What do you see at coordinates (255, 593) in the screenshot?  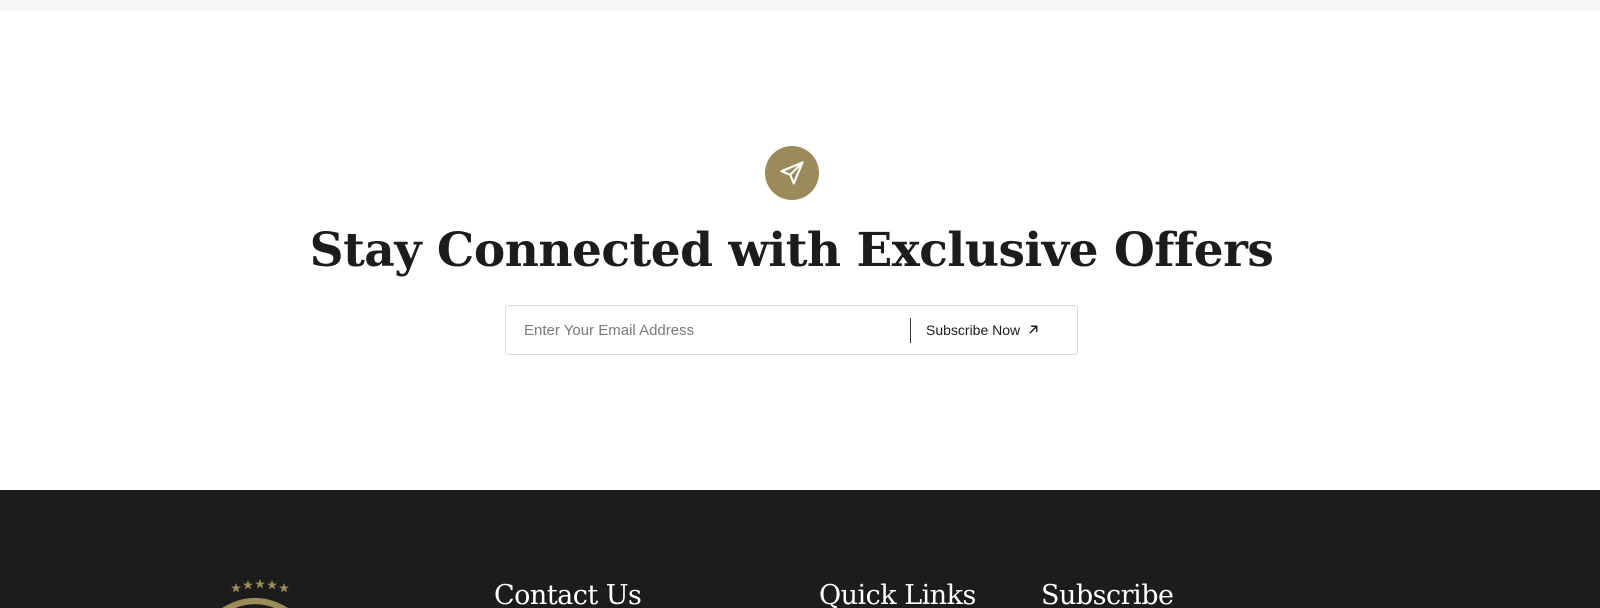 I see `hotel-logo-icon` at bounding box center [255, 593].